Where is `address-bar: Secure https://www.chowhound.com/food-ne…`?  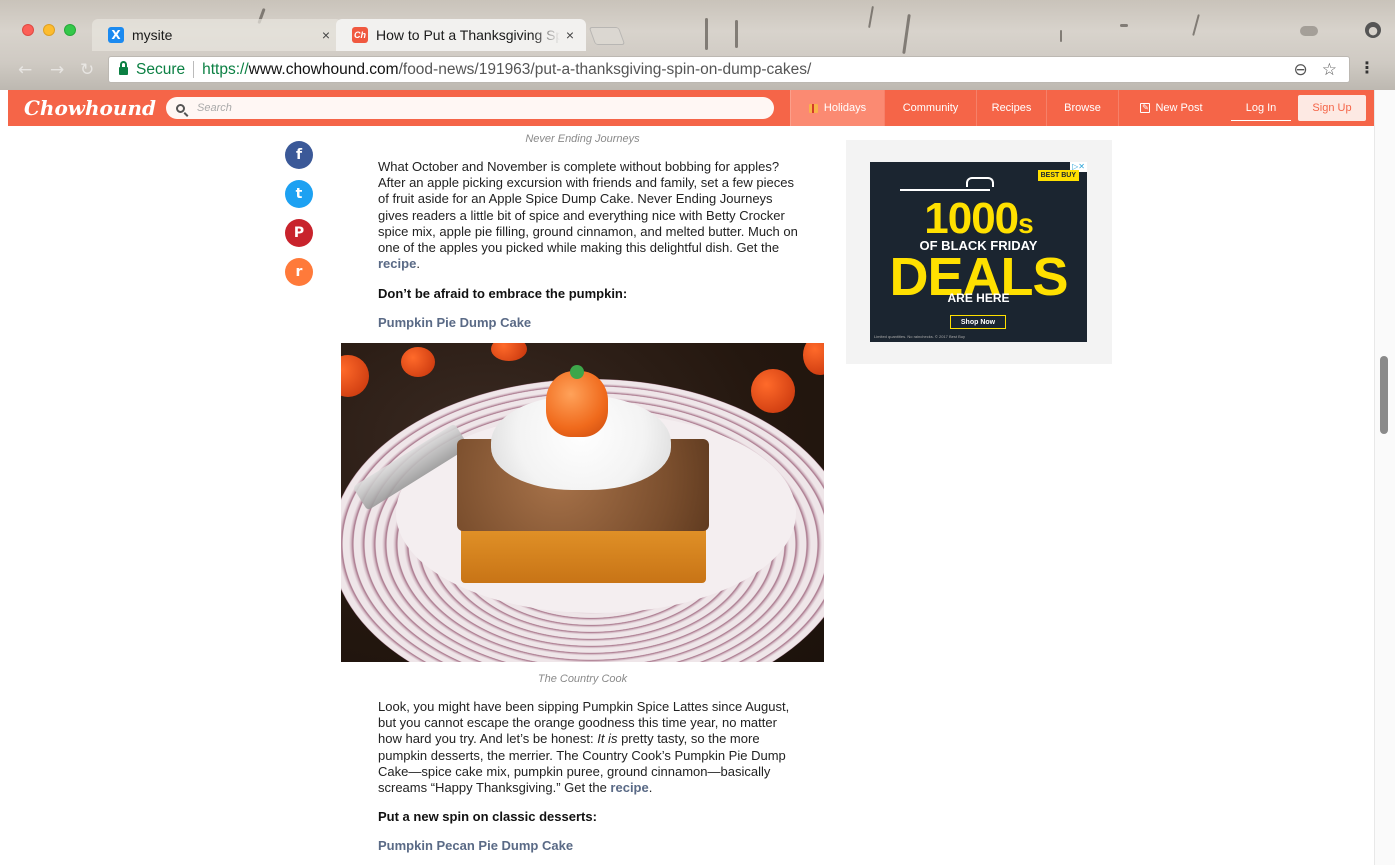 address-bar: Secure https://www.chowhound.com/food-ne… is located at coordinates (729, 69).